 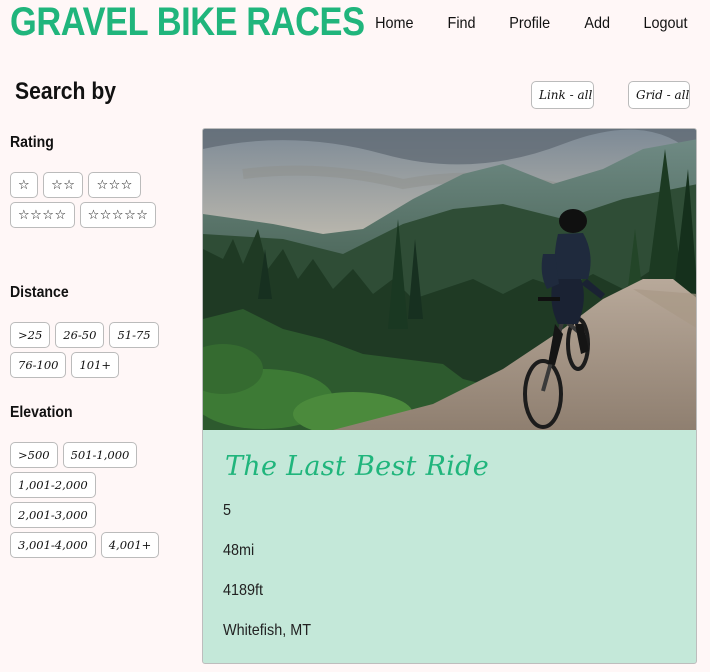 I want to click on site-title: GRAVEL BIKE RACES, so click(x=187, y=22).